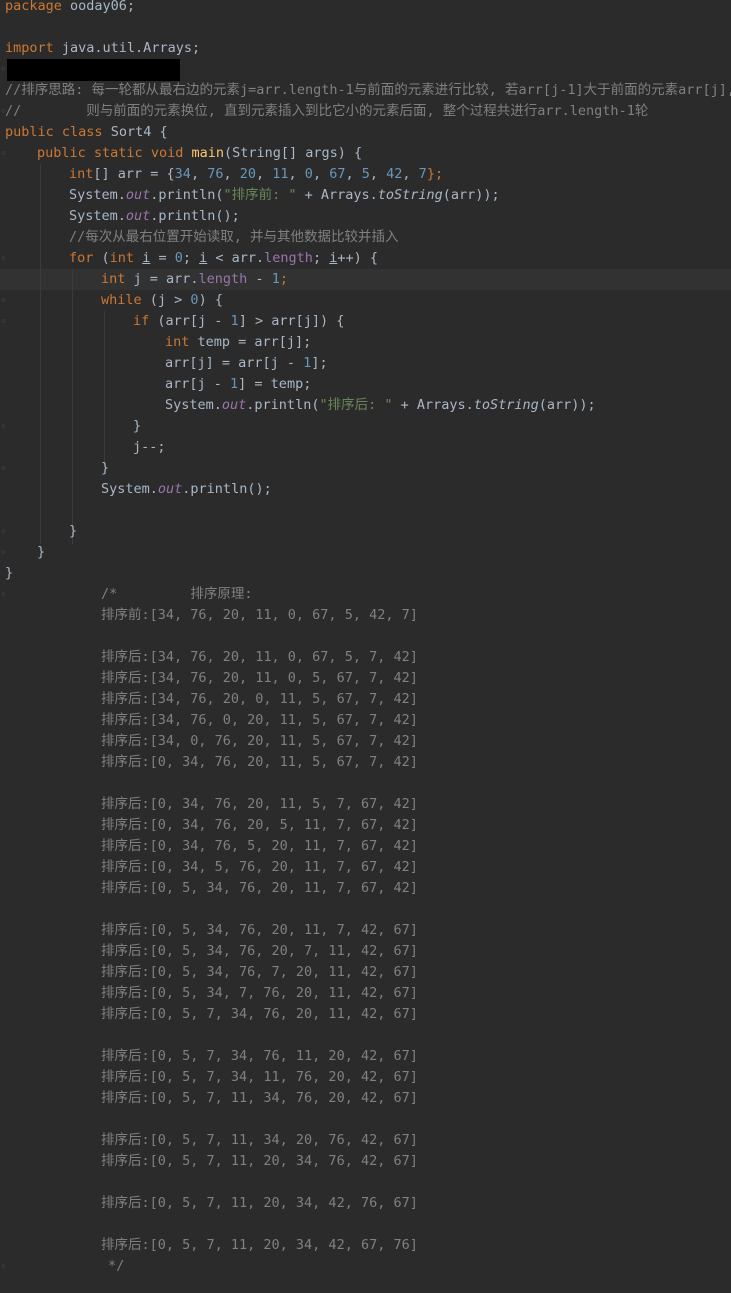 The image size is (731, 1293). I want to click on comment-after-text: 排序后:[0, 5, 7, 11, 34, 76, 20, 42, 67], so click(259, 1098).